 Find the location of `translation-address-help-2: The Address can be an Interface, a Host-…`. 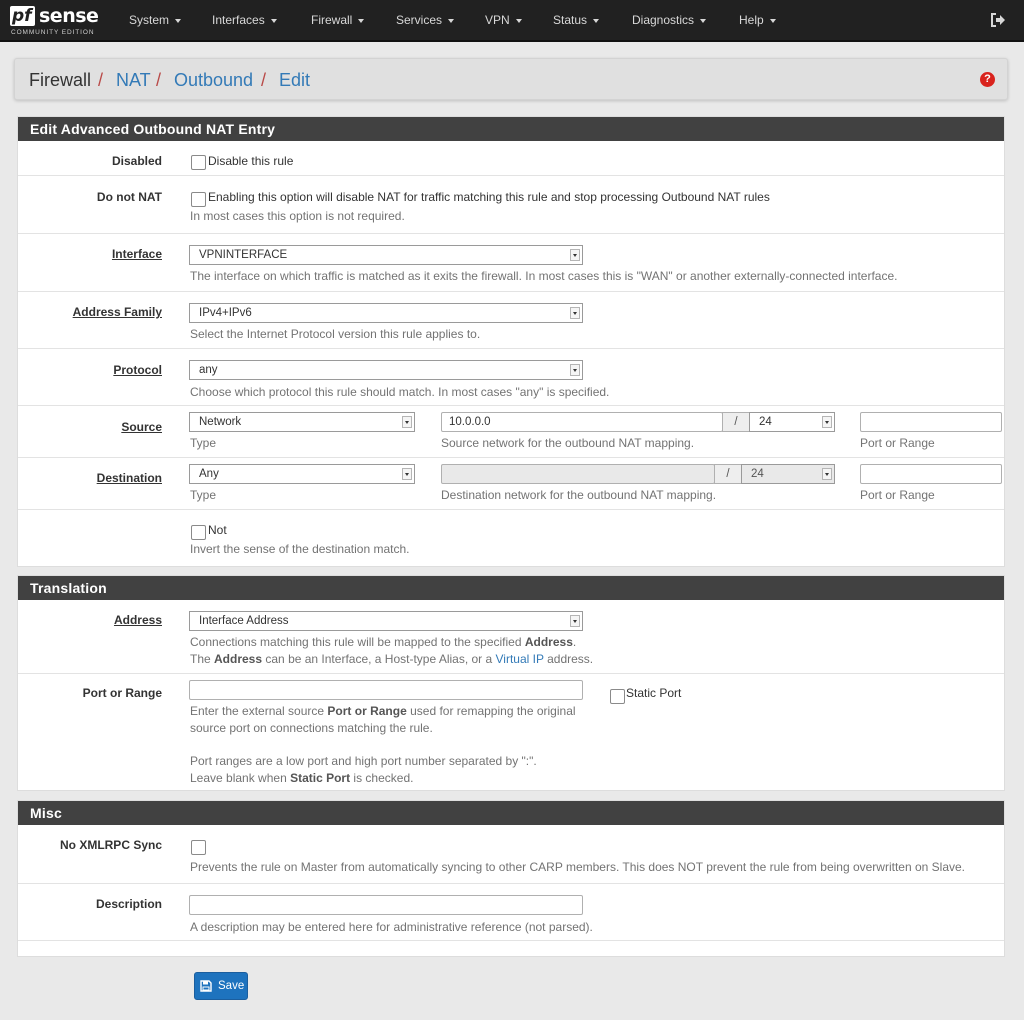

translation-address-help-2: The Address can be an Interface, a Host-… is located at coordinates (392, 659).